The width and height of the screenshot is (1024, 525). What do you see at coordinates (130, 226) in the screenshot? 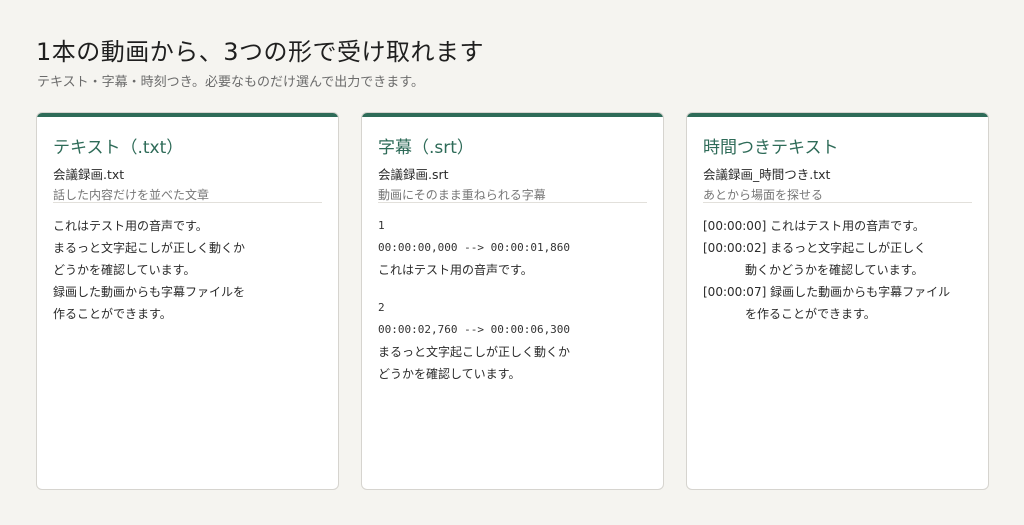
I see `preview-line: これはテスト用の音声です。` at bounding box center [130, 226].